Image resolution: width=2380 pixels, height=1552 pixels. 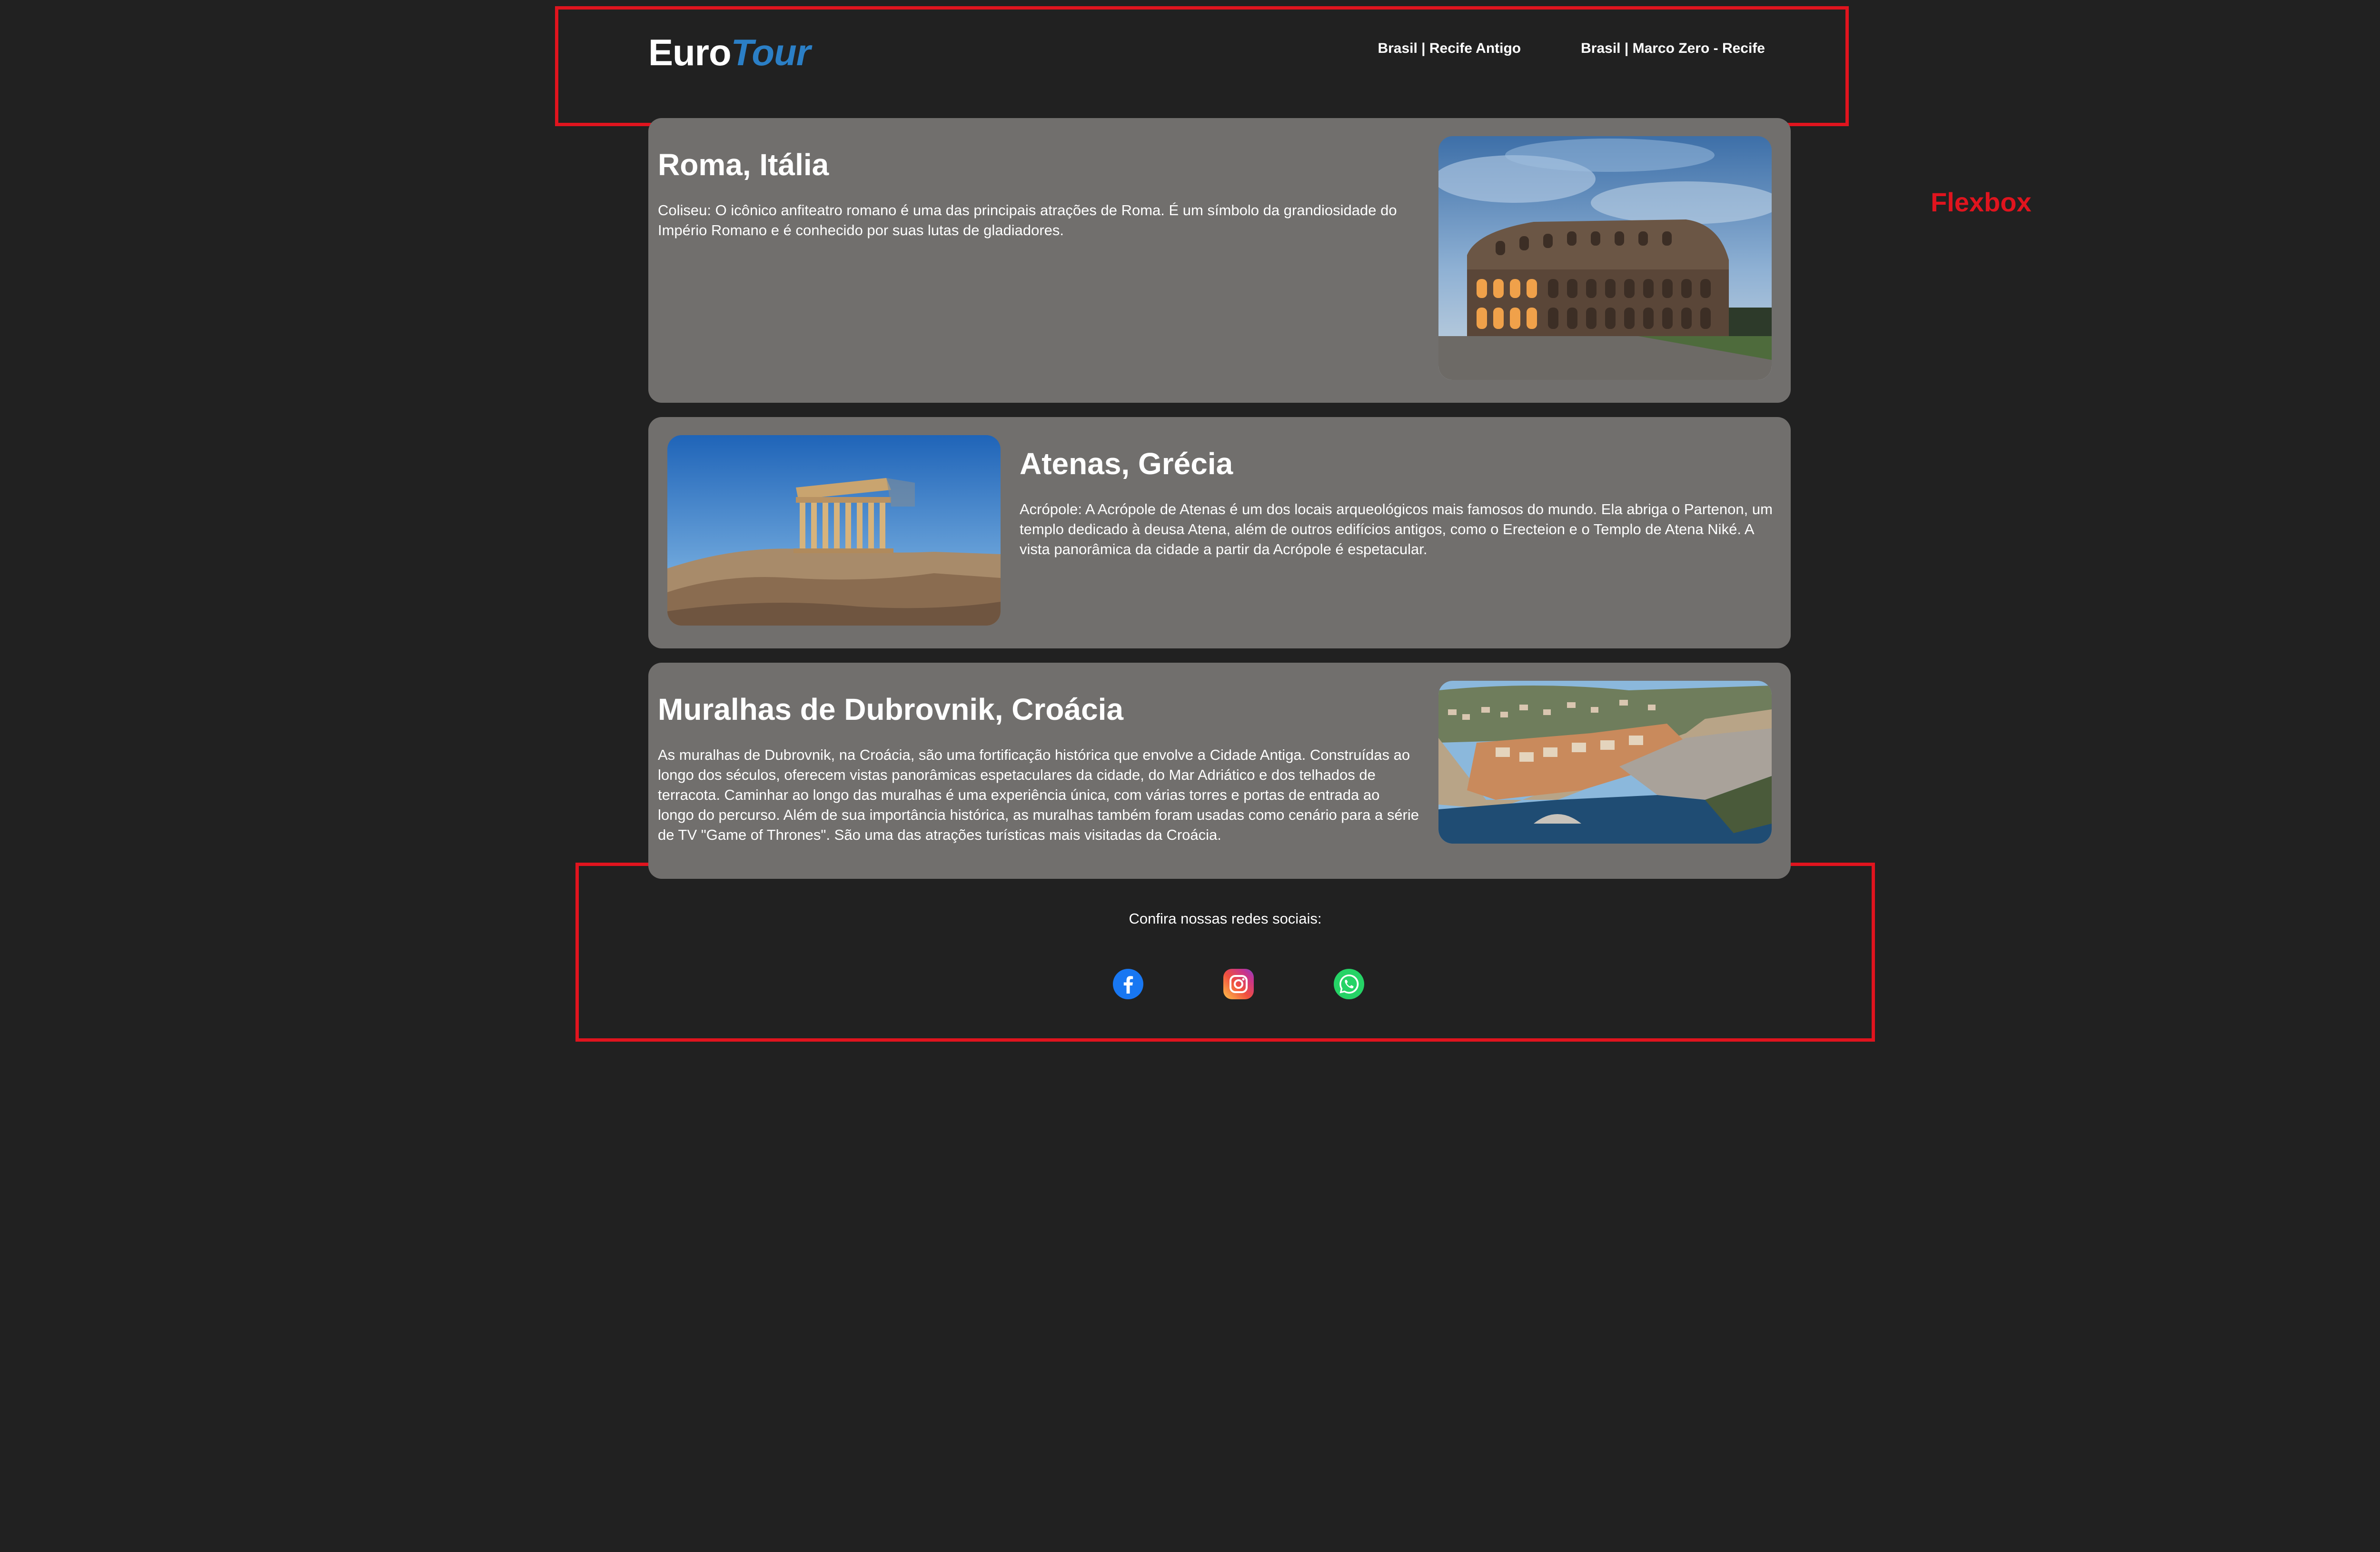 I want to click on dubrovnik-photo, so click(x=1605, y=763).